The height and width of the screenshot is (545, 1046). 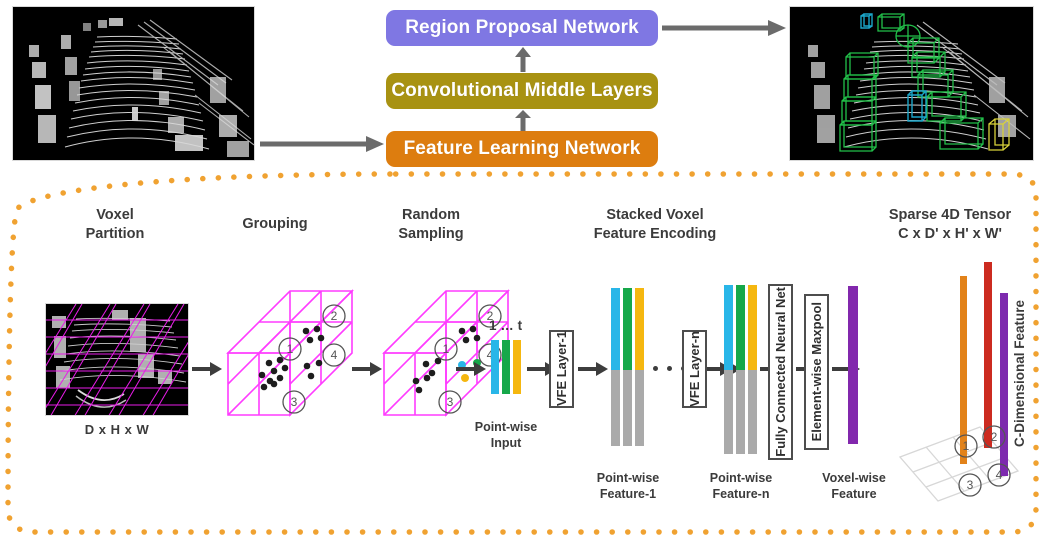 I want to click on output-detection-image, so click(x=911, y=83).